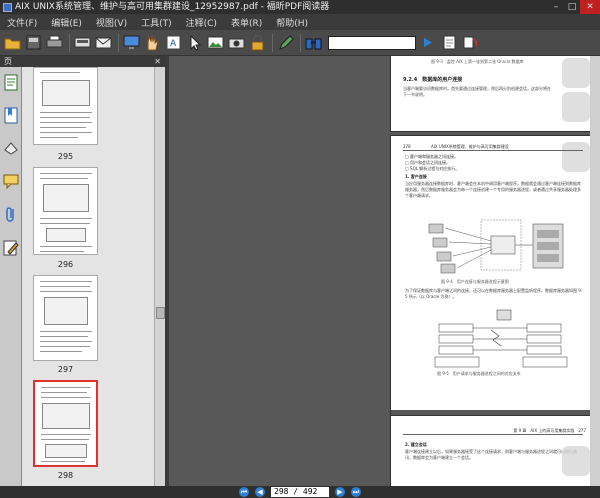  What do you see at coordinates (103, 42) in the screenshot?
I see `email-icon` at bounding box center [103, 42].